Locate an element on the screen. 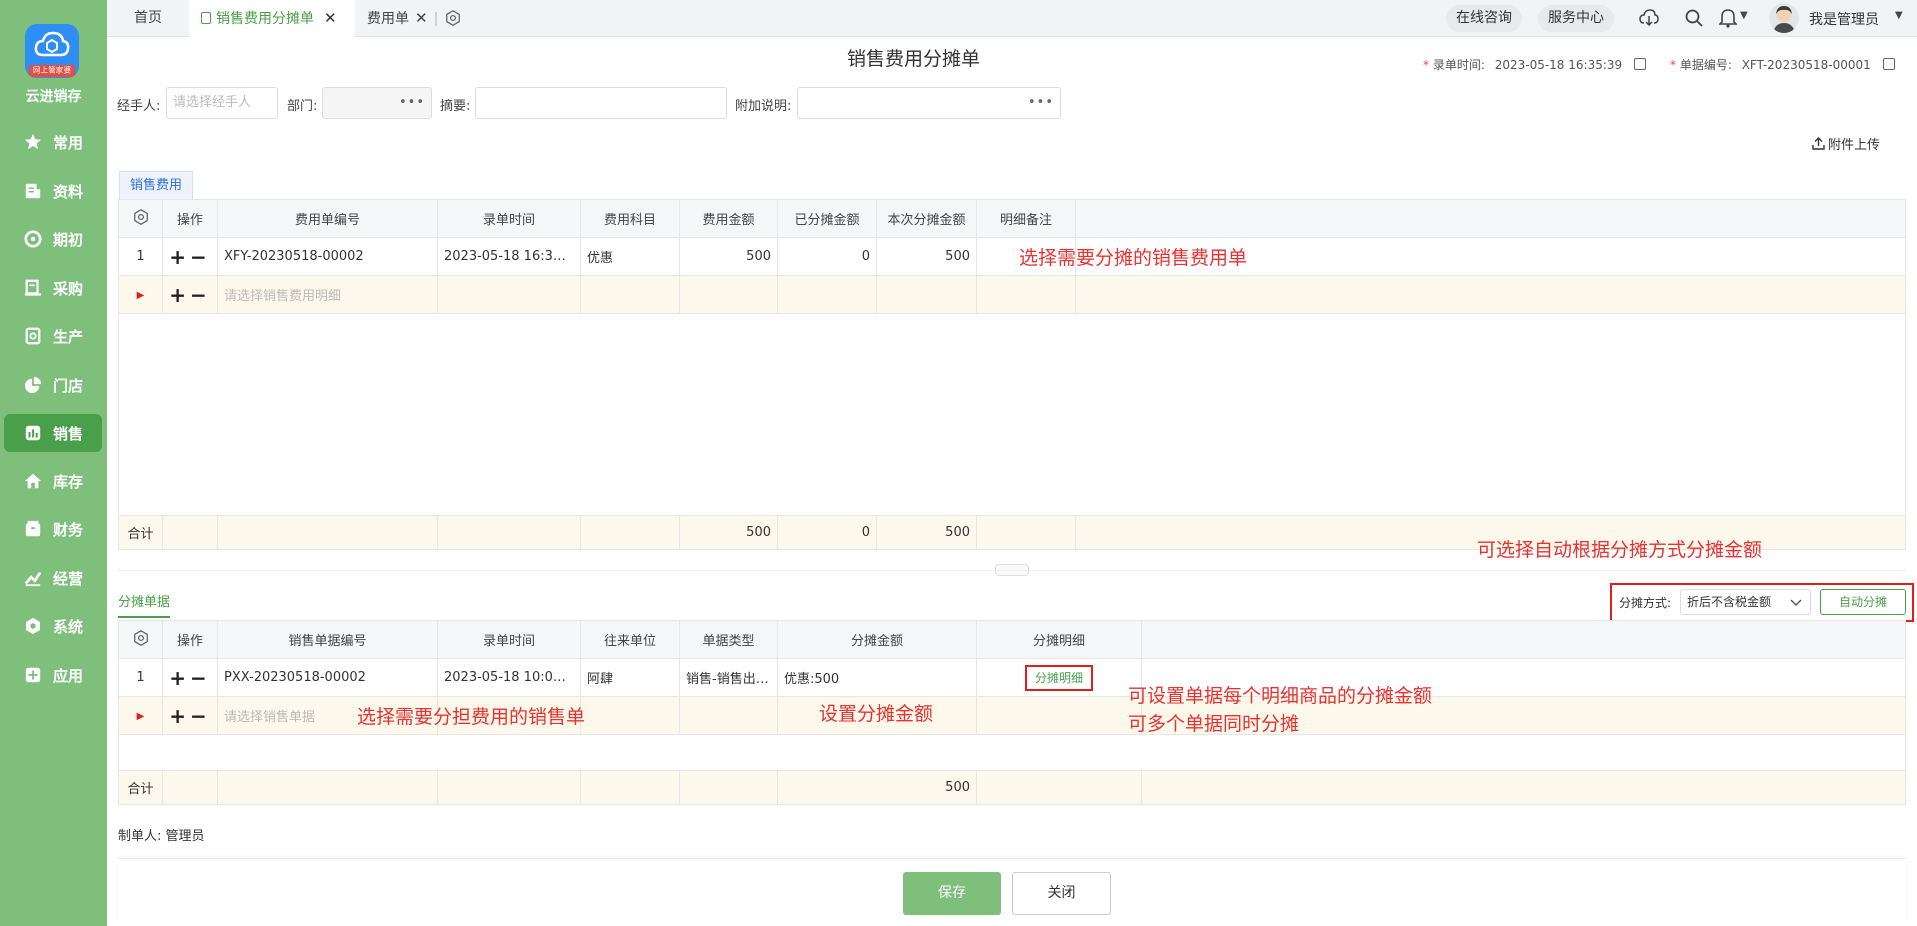 The height and width of the screenshot is (926, 1917). sidebar-item-store: 门店 is located at coordinates (53, 385).